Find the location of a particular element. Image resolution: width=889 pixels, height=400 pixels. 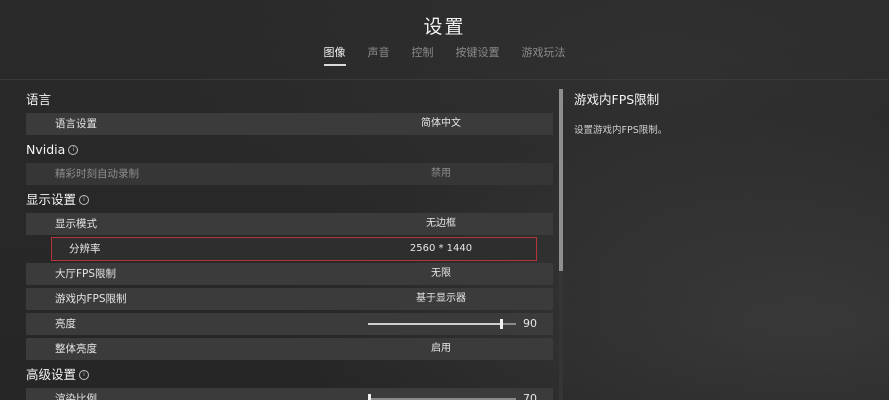

scrollbar-thumb is located at coordinates (561, 180).